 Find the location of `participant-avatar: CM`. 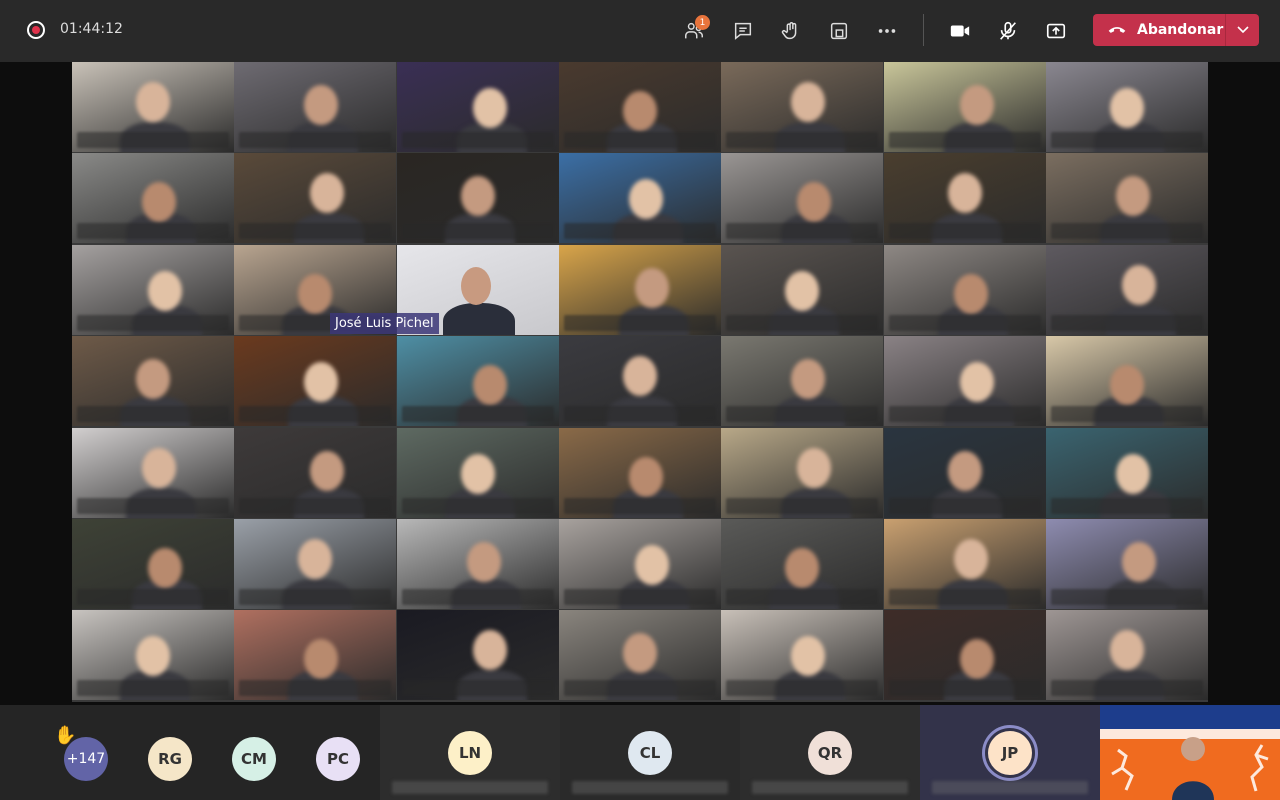

participant-avatar: CM is located at coordinates (254, 759).